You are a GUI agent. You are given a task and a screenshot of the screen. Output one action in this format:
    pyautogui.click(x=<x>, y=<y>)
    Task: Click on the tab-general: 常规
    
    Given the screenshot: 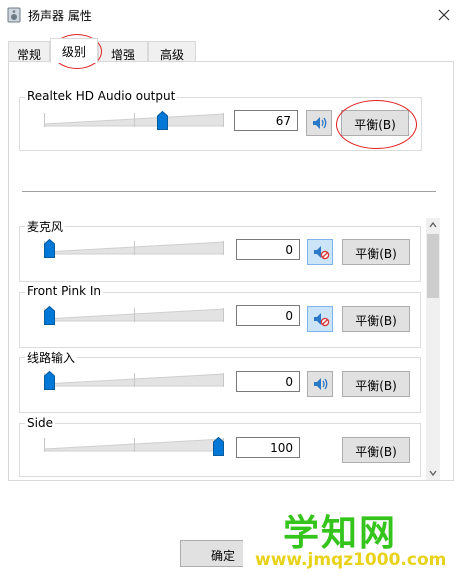 What is the action you would take?
    pyautogui.click(x=29, y=52)
    